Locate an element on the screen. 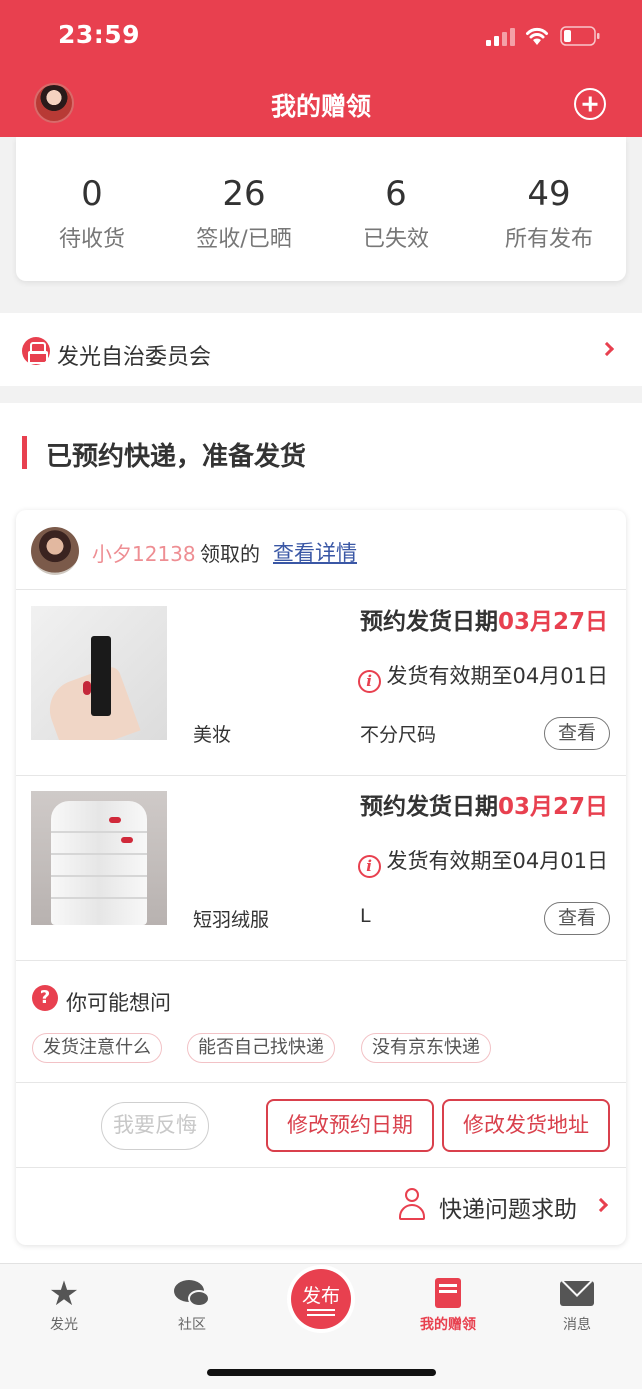 This screenshot has width=642, height=1389. view-detail-link: 查看详情 is located at coordinates (315, 552).